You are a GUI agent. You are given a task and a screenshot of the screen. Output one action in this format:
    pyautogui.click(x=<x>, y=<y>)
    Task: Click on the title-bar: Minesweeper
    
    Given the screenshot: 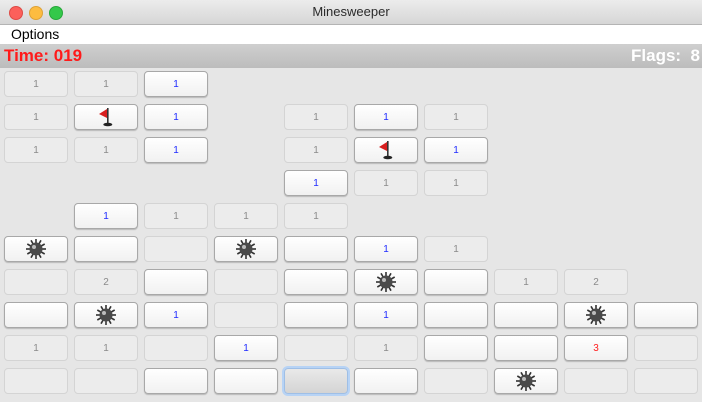 What is the action you would take?
    pyautogui.click(x=351, y=12)
    